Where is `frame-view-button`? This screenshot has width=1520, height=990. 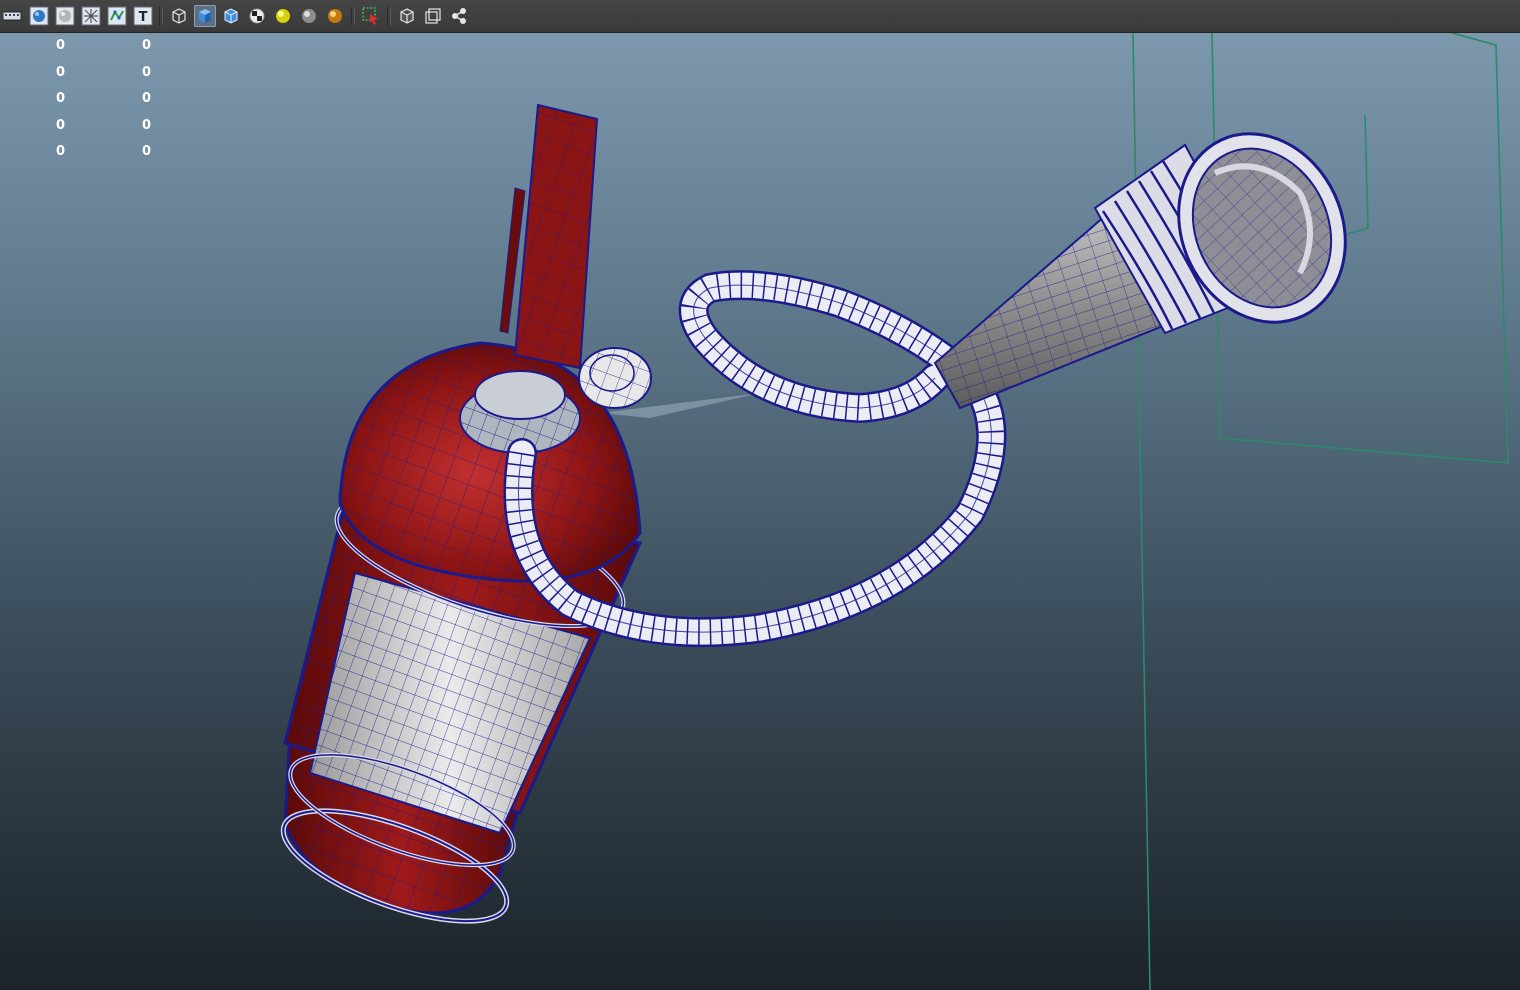
frame-view-button is located at coordinates (433, 16).